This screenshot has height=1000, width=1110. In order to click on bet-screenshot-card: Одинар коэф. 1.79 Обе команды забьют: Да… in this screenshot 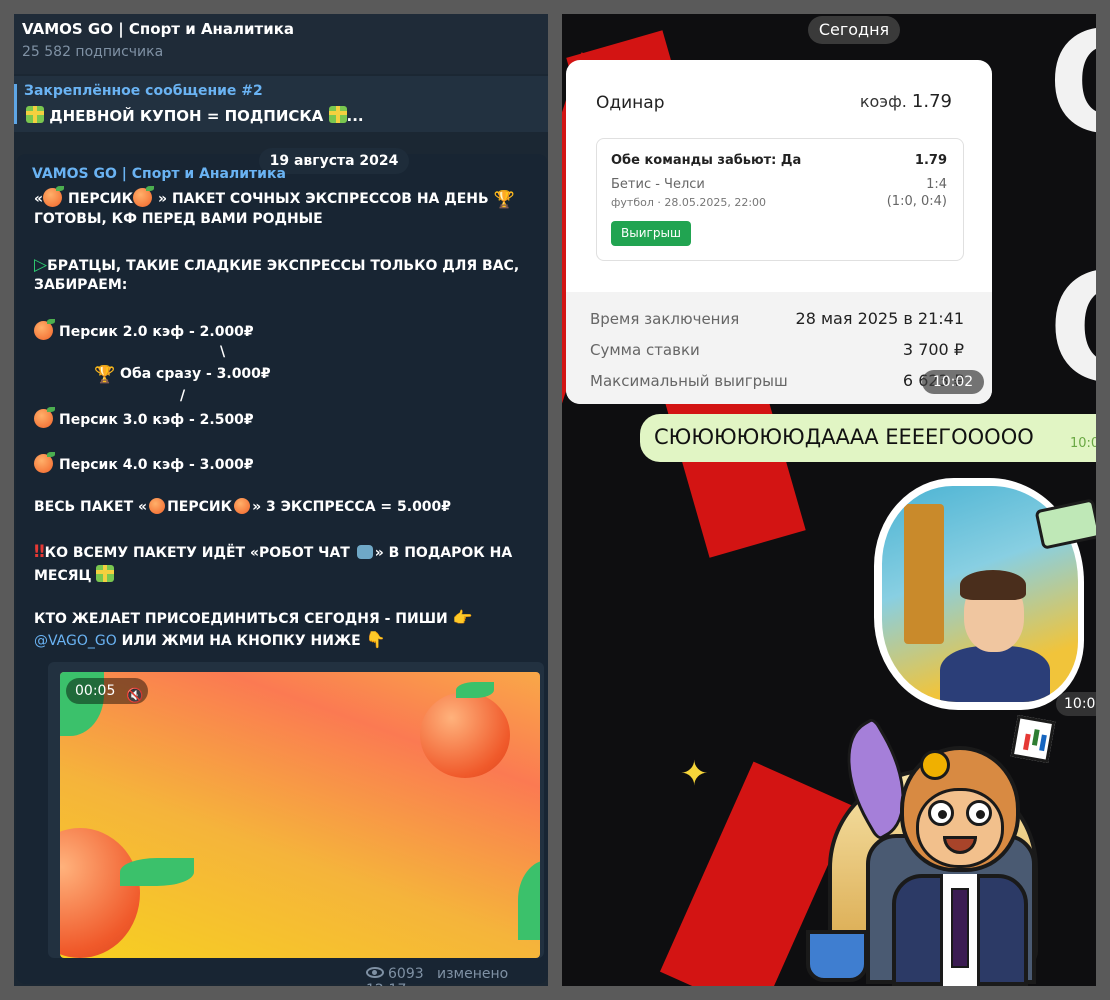, I will do `click(779, 232)`.